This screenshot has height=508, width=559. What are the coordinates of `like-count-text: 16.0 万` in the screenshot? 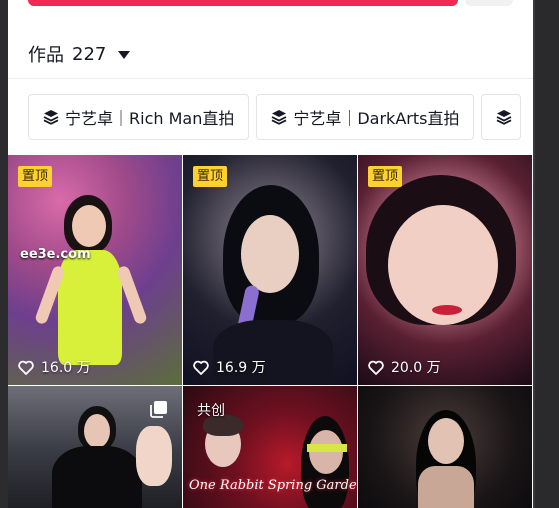 It's located at (66, 368).